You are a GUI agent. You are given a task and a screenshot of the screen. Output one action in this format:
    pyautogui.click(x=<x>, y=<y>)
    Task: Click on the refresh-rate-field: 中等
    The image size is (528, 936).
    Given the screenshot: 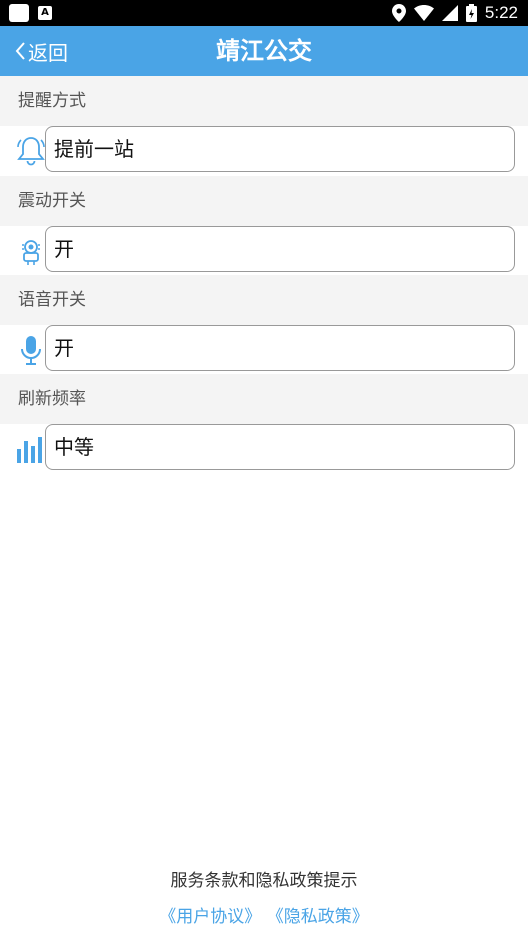 What is the action you would take?
    pyautogui.click(x=280, y=447)
    